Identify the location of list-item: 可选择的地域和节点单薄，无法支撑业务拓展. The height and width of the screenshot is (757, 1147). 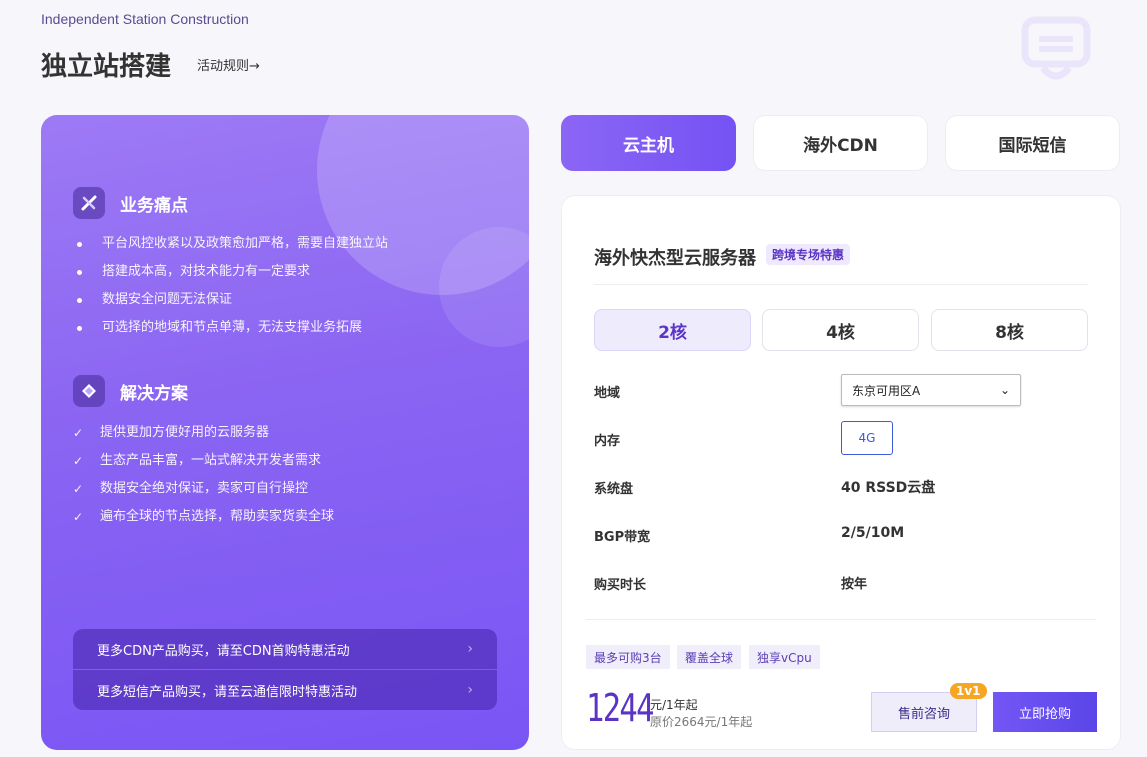
(230, 328).